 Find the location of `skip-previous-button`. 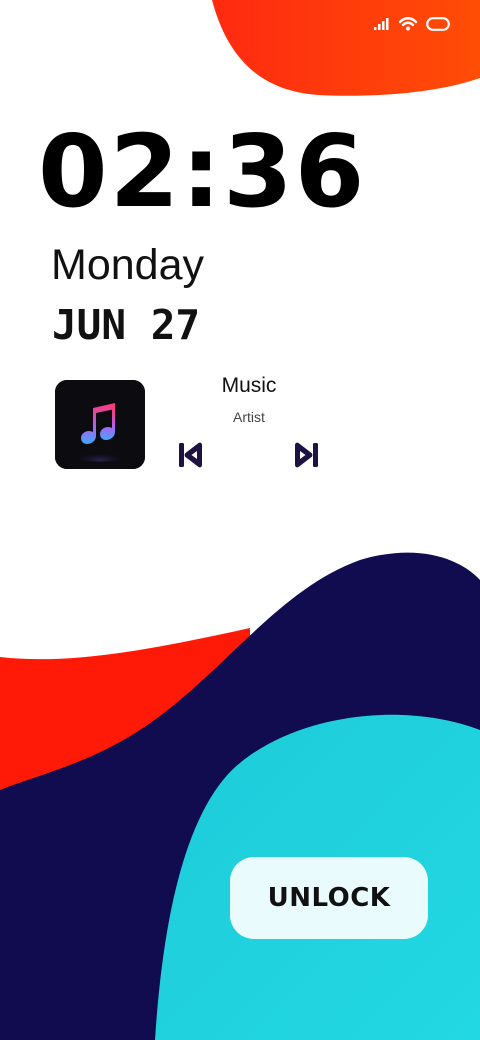

skip-previous-button is located at coordinates (191, 455).